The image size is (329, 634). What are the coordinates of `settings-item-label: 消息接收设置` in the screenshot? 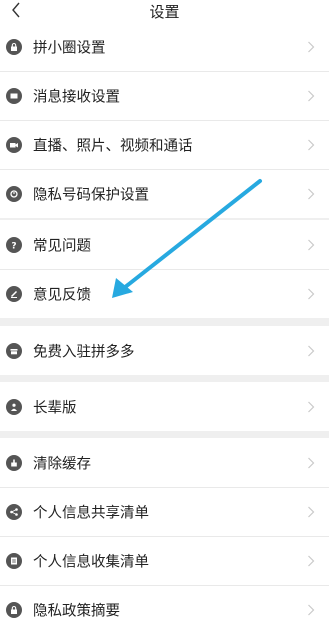 It's located at (76, 97).